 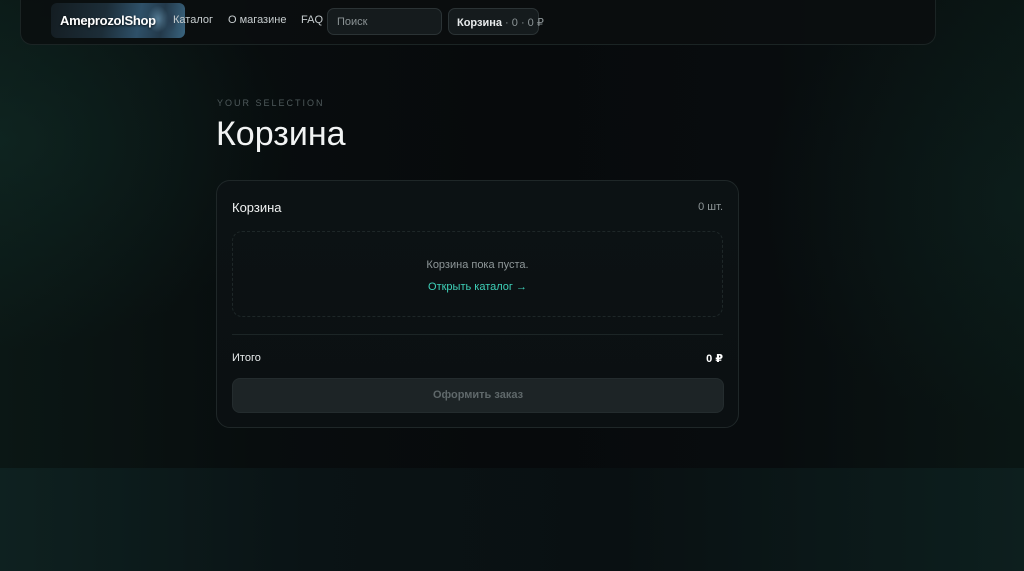 I want to click on cart-card-title: Корзина, so click(x=257, y=207).